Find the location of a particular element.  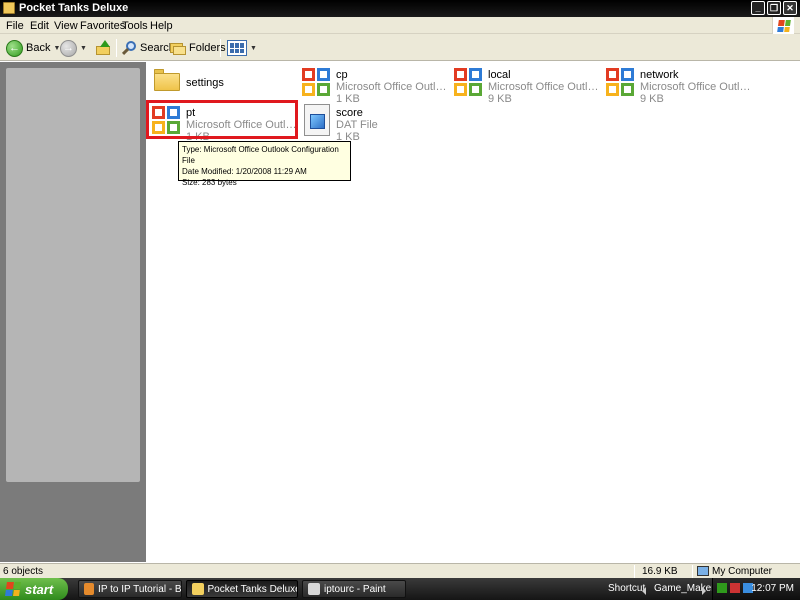

task-label: iptourc - Paint is located at coordinates (355, 589).